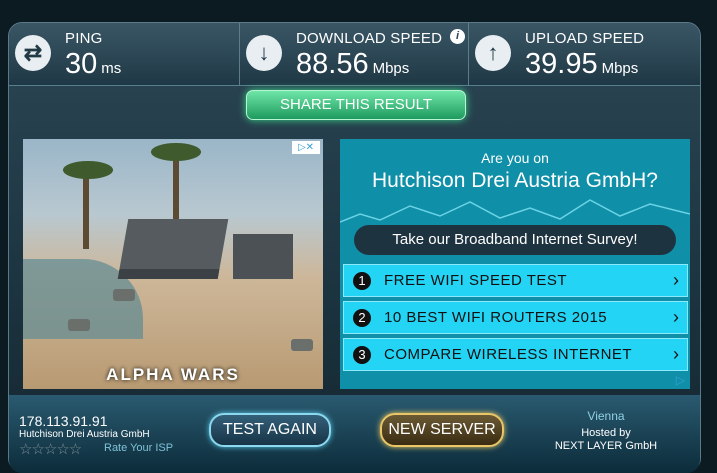 Image resolution: width=717 pixels, height=473 pixels. What do you see at coordinates (585, 38) in the screenshot?
I see `upload-label: UPLOAD SPEED` at bounding box center [585, 38].